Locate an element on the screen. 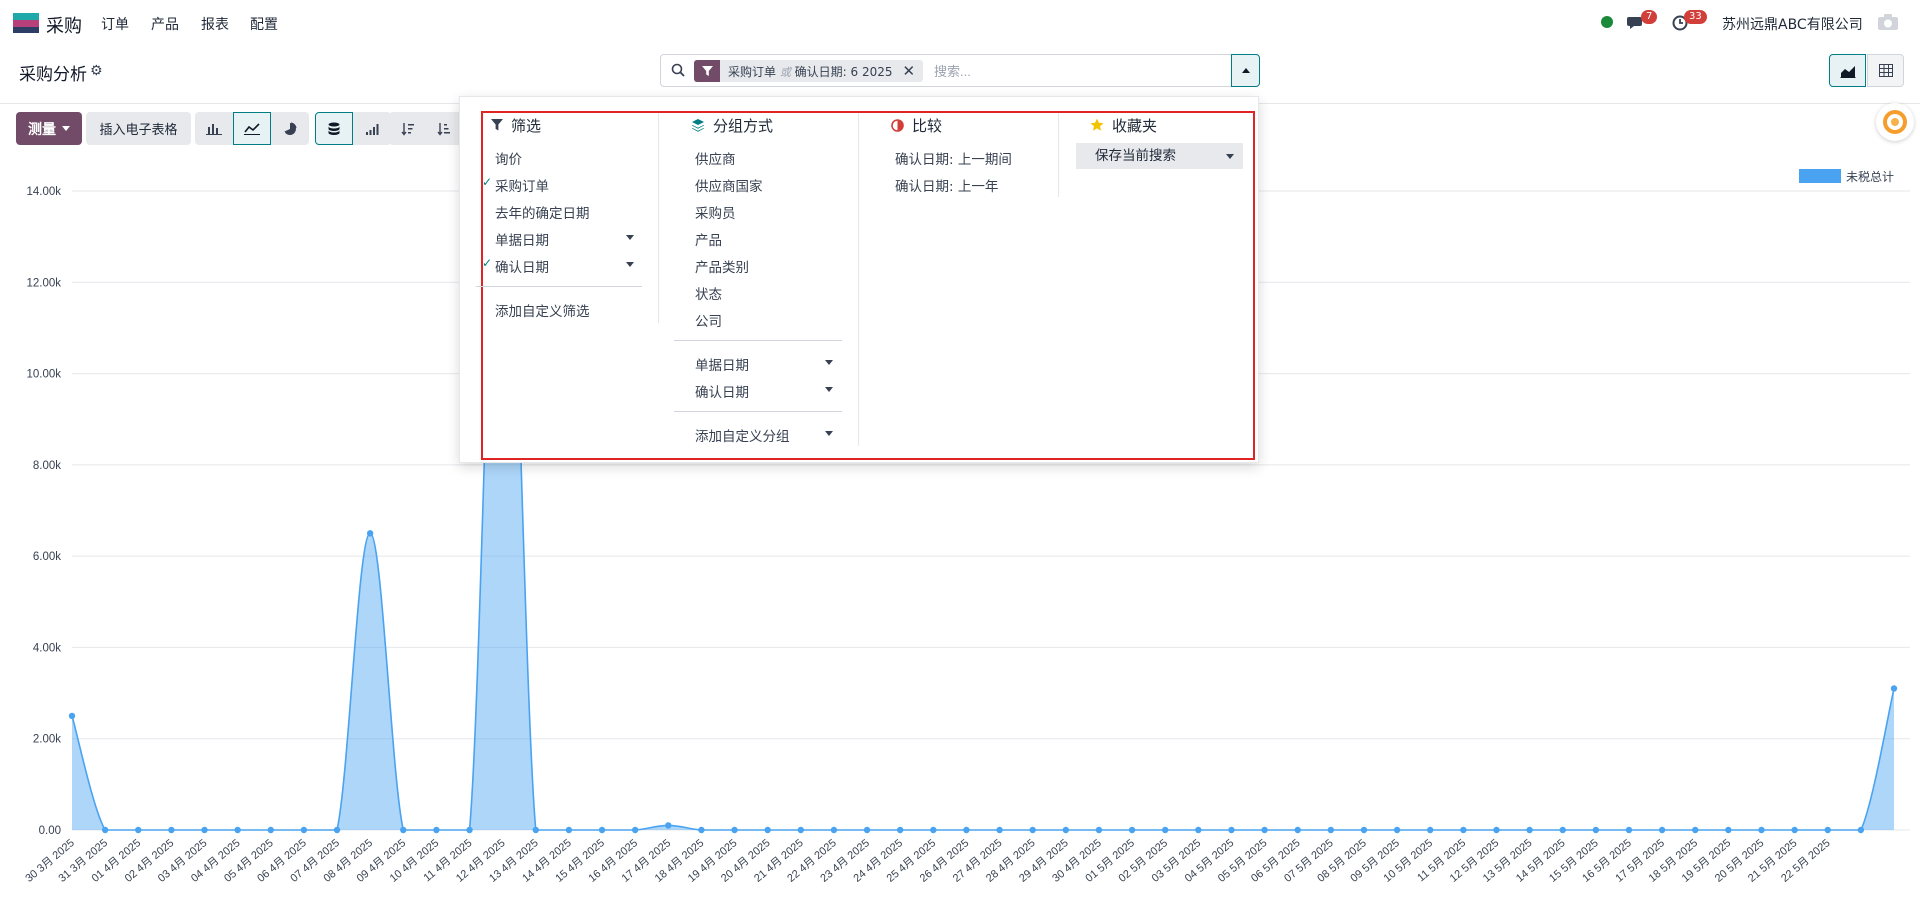 Image resolution: width=1920 pixels, height=911 pixels. user-avatar-icon is located at coordinates (1888, 22).